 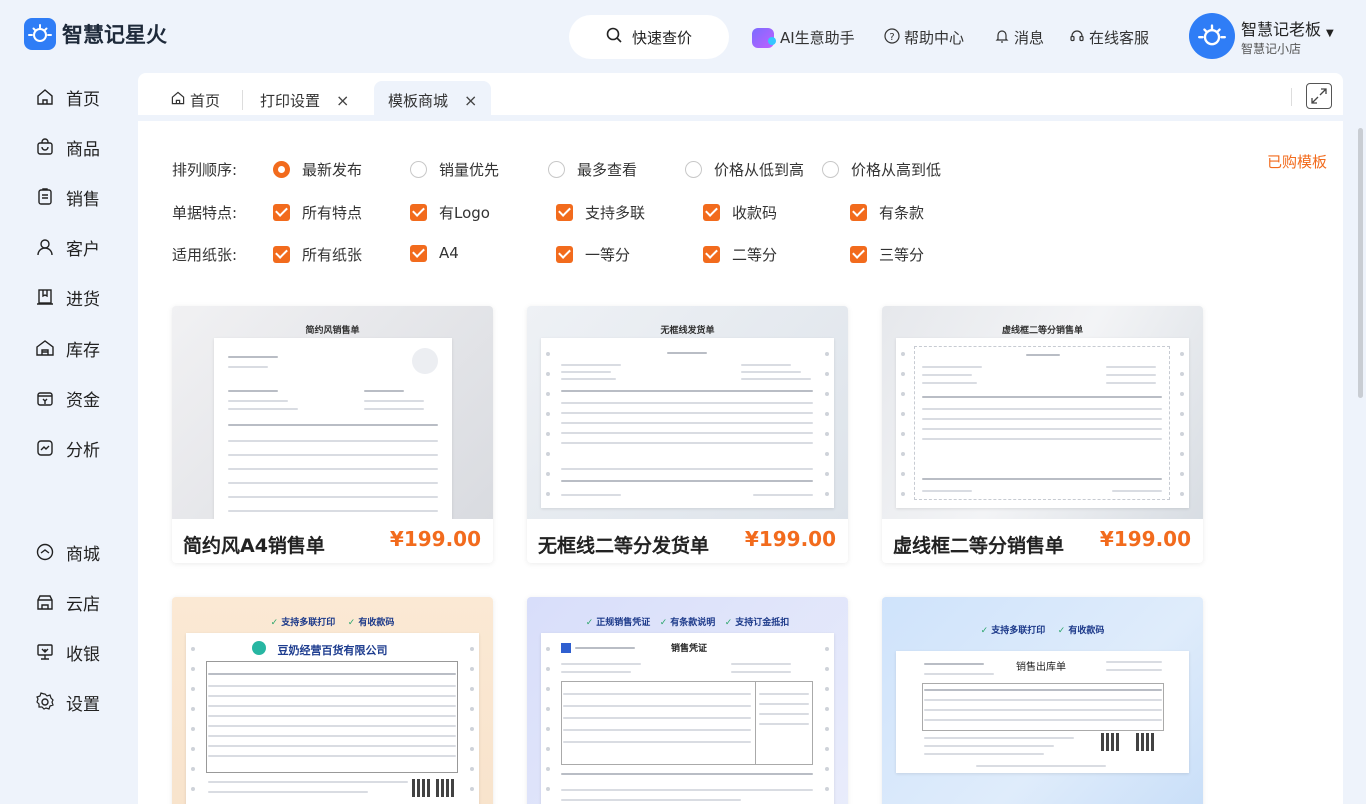 I want to click on page-scrollbar, so click(x=1360, y=263).